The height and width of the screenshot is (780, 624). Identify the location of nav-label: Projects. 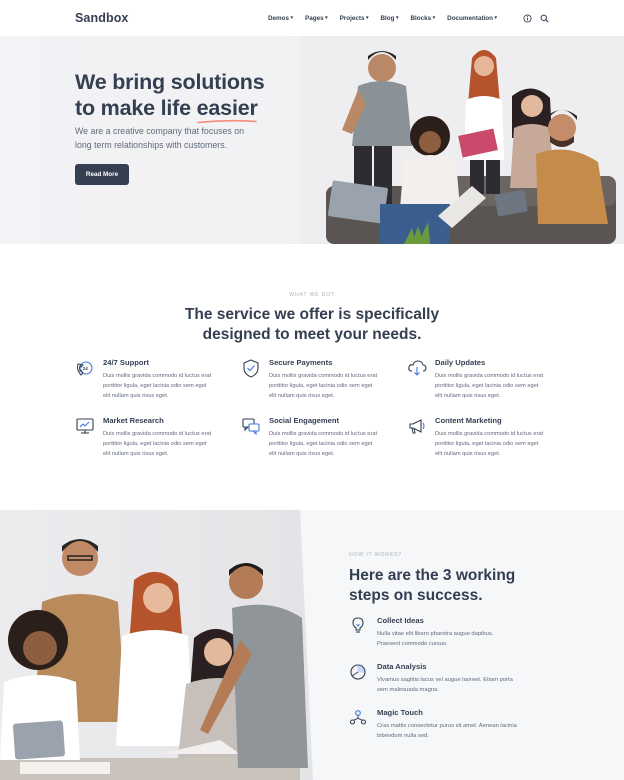
(352, 18).